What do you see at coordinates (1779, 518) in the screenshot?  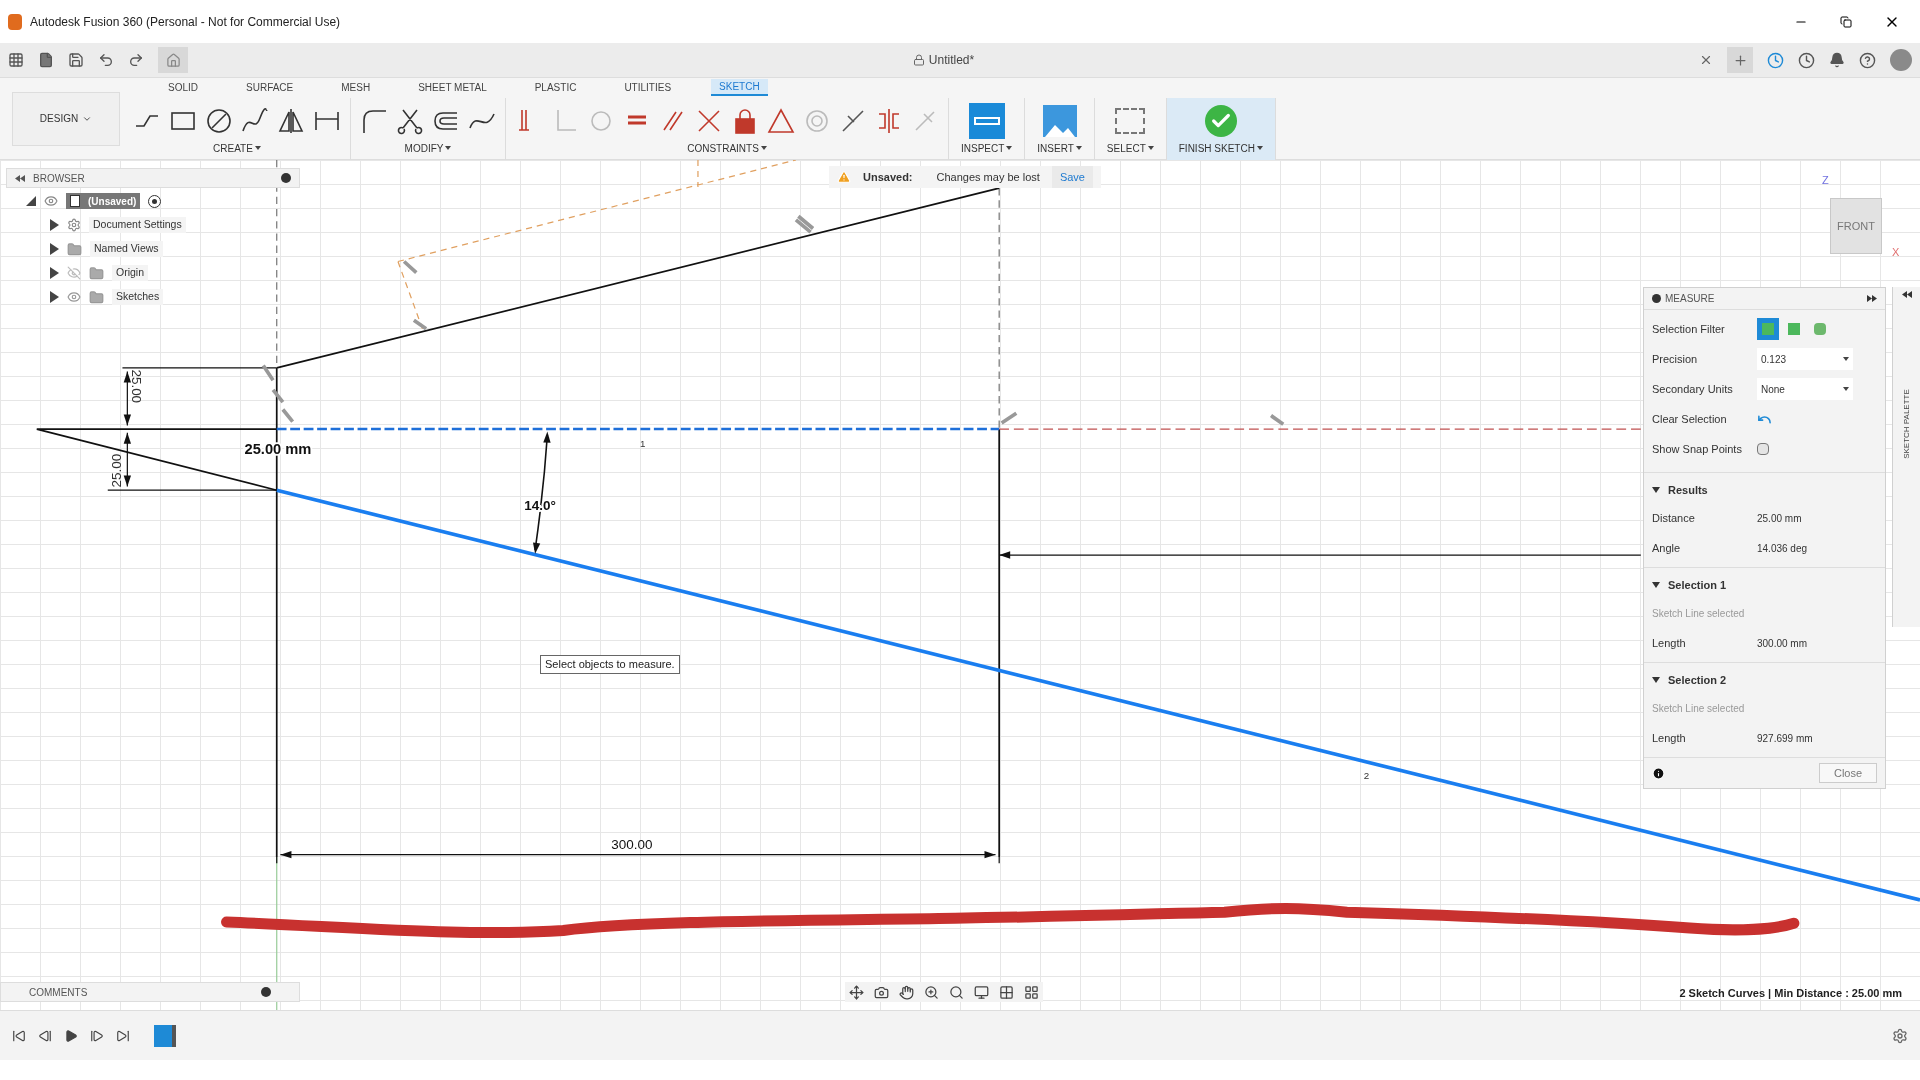 I see `field-value: 25.00 mm` at bounding box center [1779, 518].